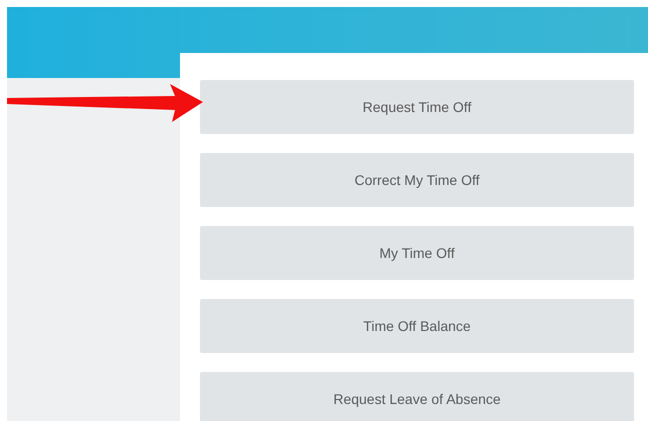 This screenshot has height=421, width=648. What do you see at coordinates (417, 180) in the screenshot?
I see `menu-button: Correct My Time Off` at bounding box center [417, 180].